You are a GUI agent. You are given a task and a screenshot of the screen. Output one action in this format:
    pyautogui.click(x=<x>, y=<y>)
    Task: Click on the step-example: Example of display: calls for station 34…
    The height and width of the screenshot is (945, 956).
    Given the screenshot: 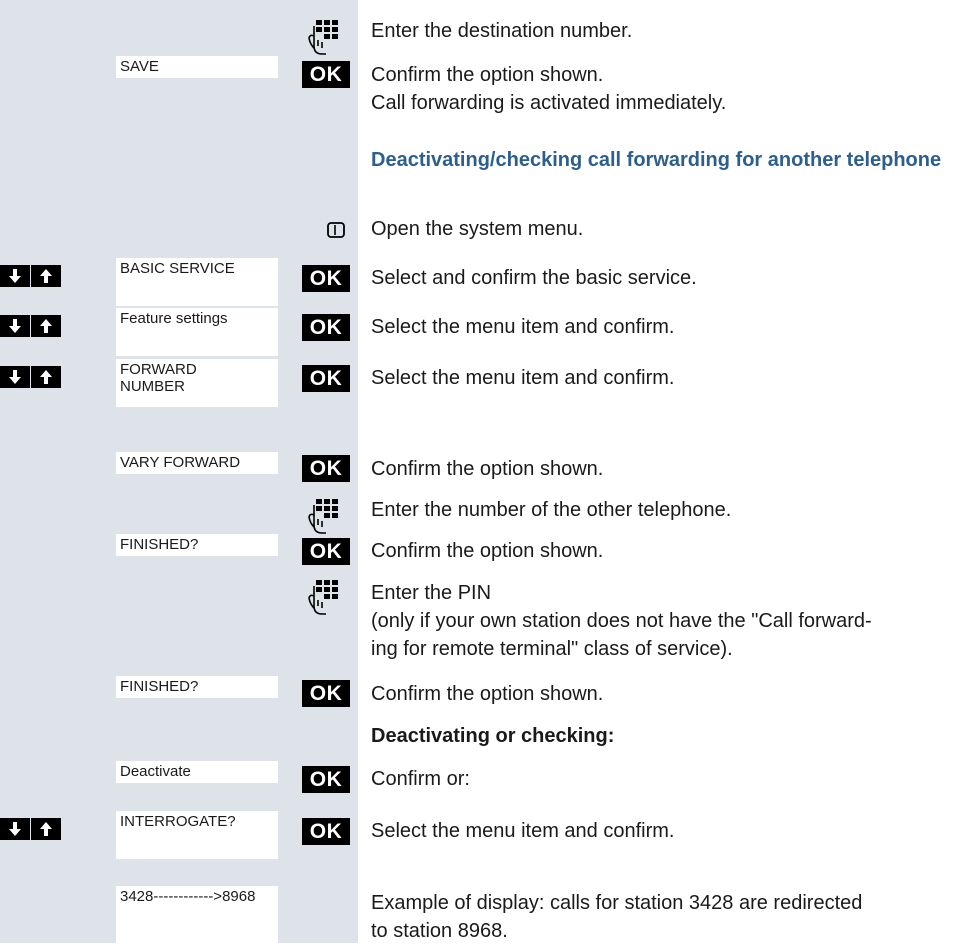 What is the action you would take?
    pyautogui.click(x=617, y=917)
    